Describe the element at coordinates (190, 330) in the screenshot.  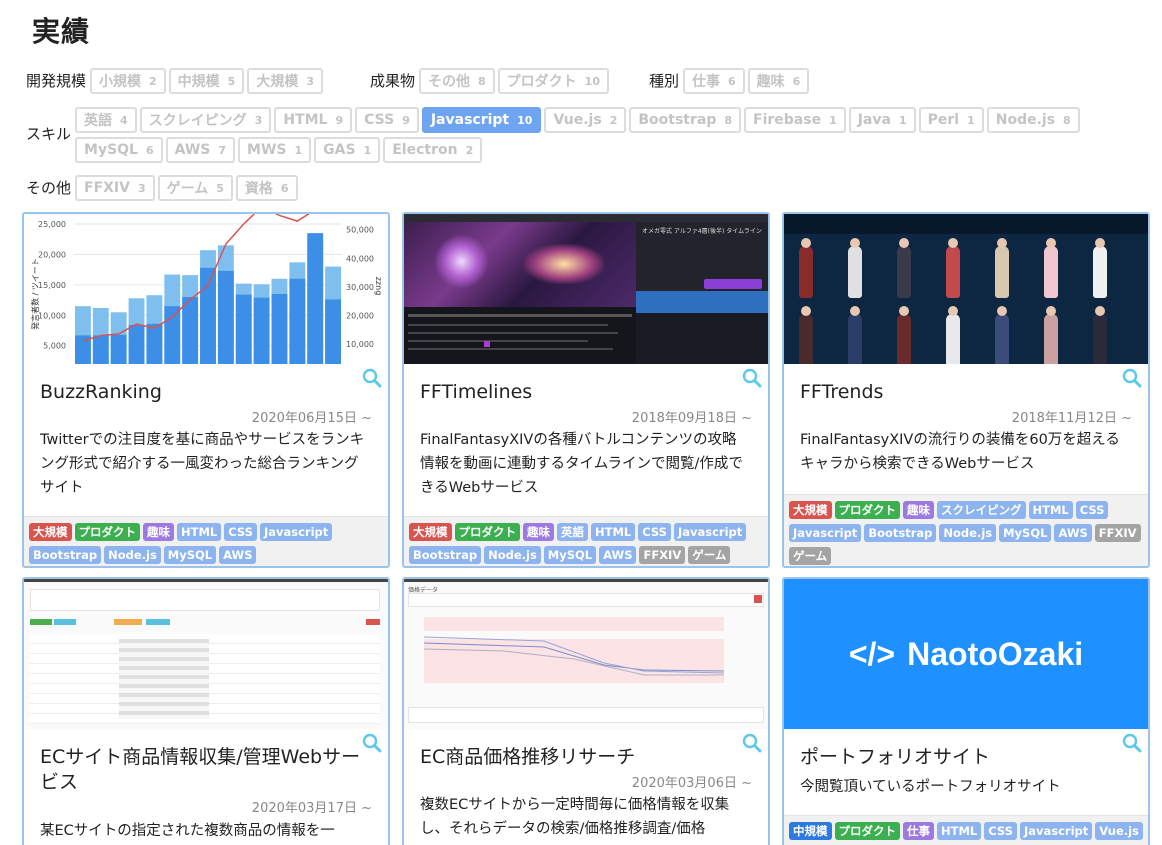
I see `bar-inner` at that location.